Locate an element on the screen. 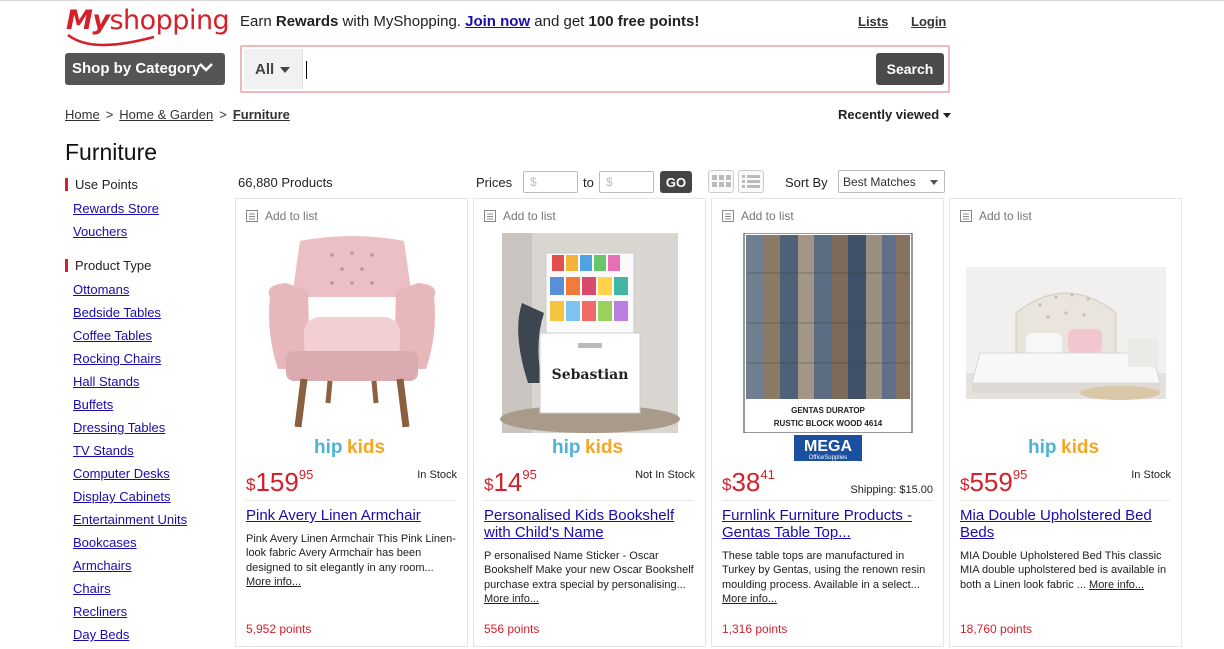 Image resolution: width=1224 pixels, height=649 pixels. brand-logo-mega: MEGA OfficeSupplies is located at coordinates (828, 448).